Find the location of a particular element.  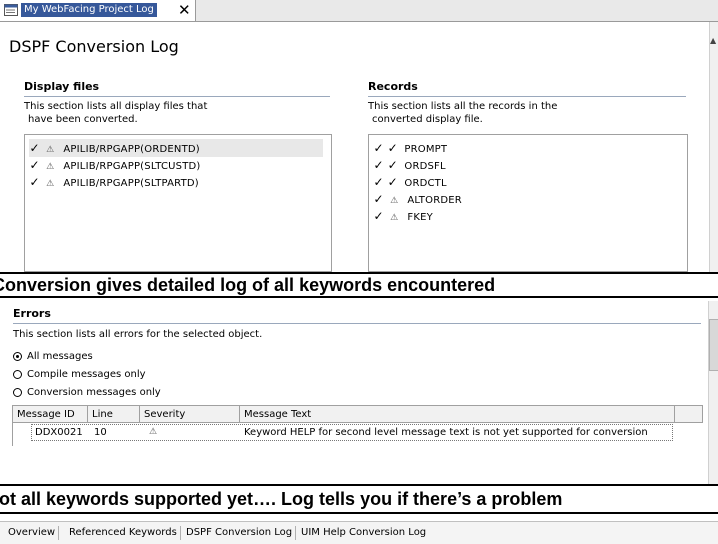

list-item: ✓ ⚠ APILIB/RPGAPP(ORDENTD) is located at coordinates (176, 148).